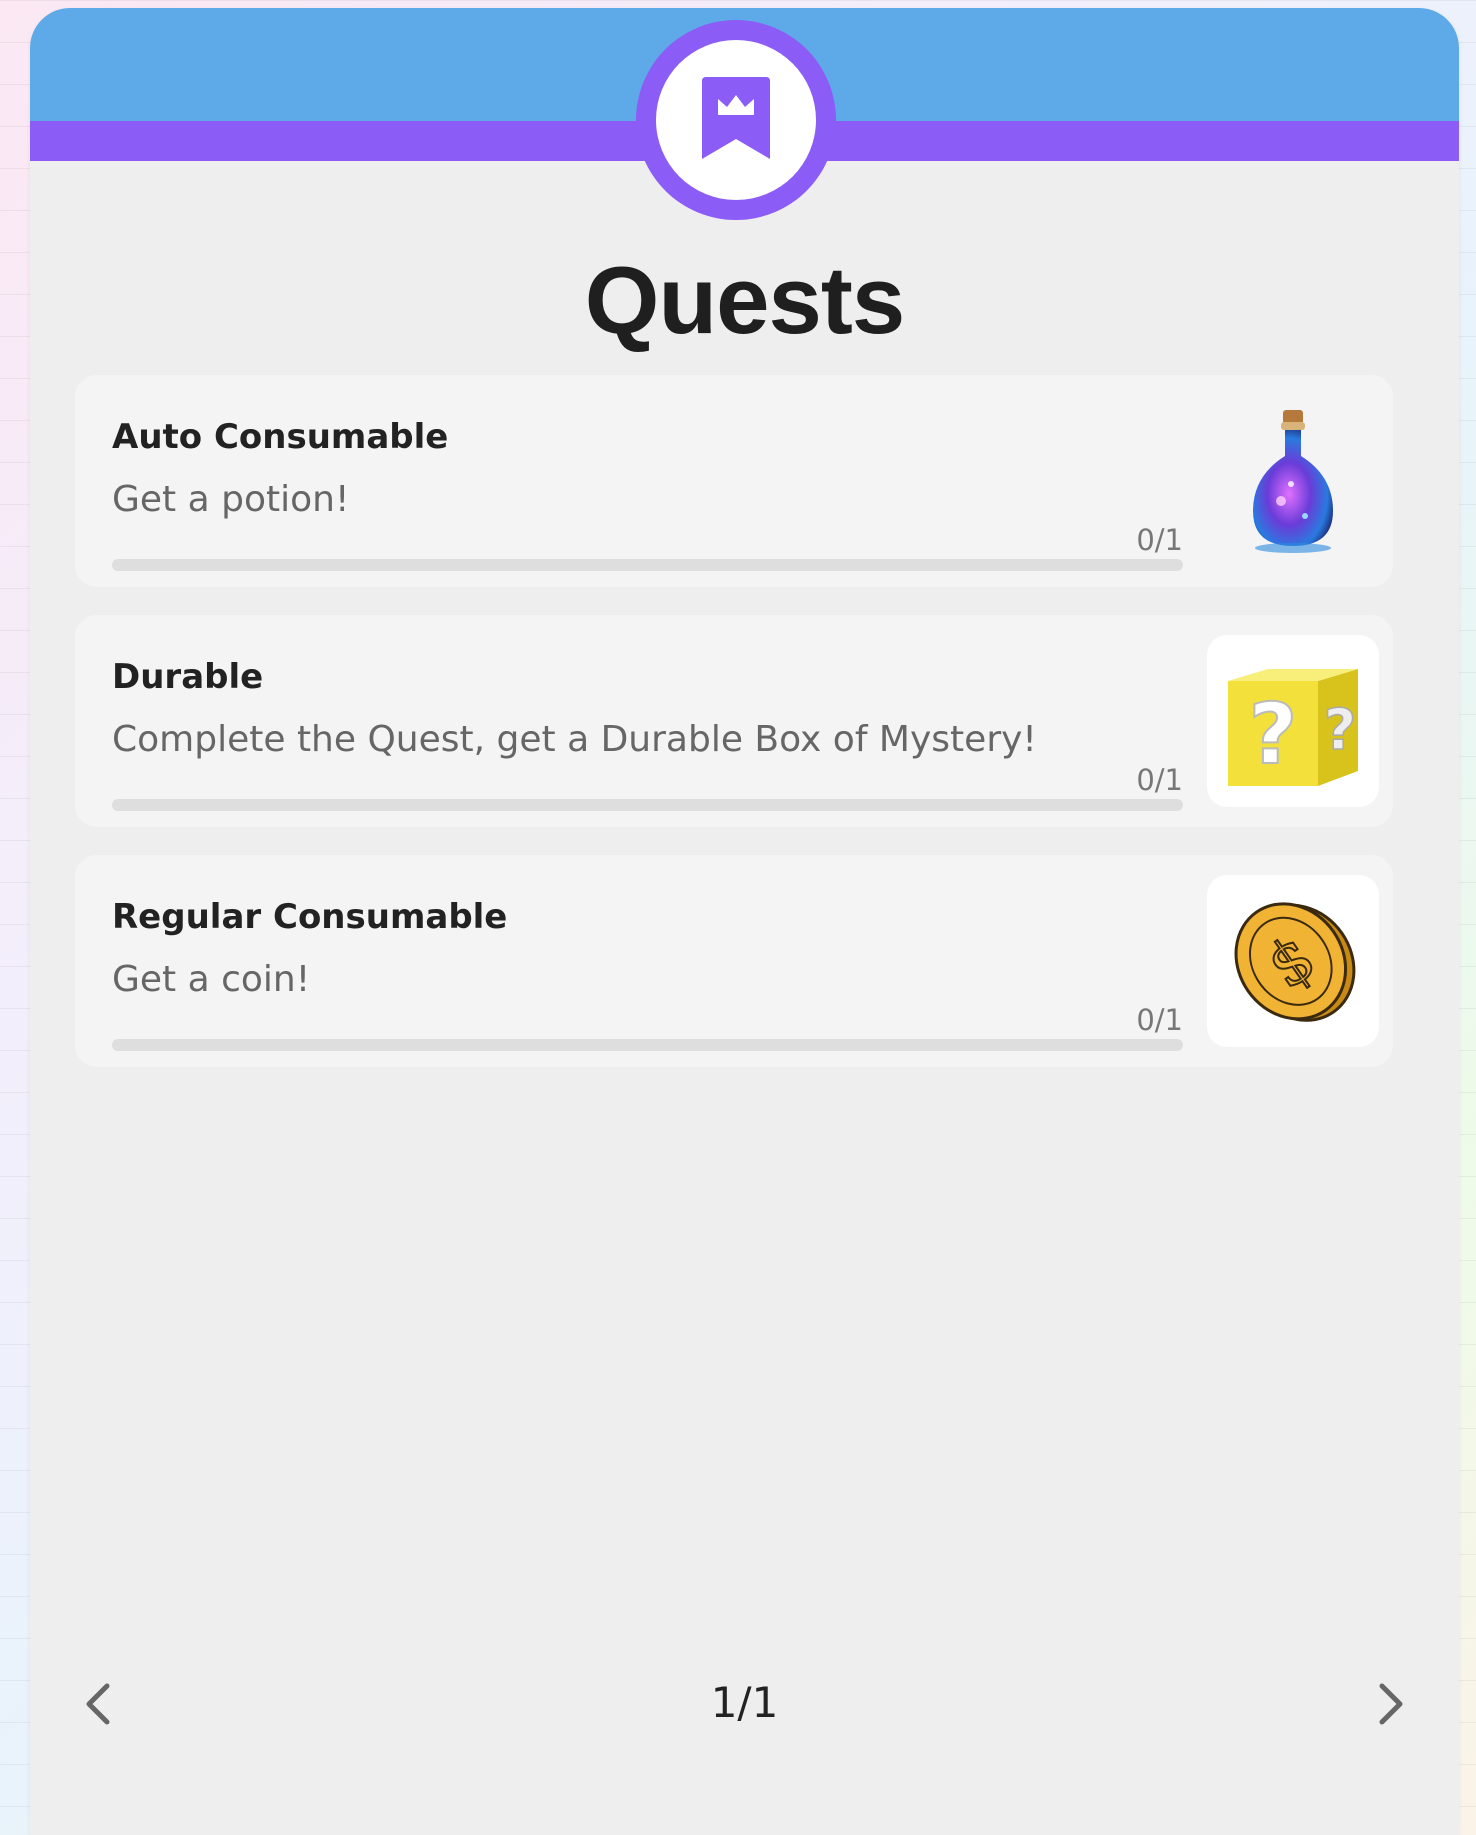  What do you see at coordinates (310, 917) in the screenshot?
I see `quest-title: Regular Consumable` at bounding box center [310, 917].